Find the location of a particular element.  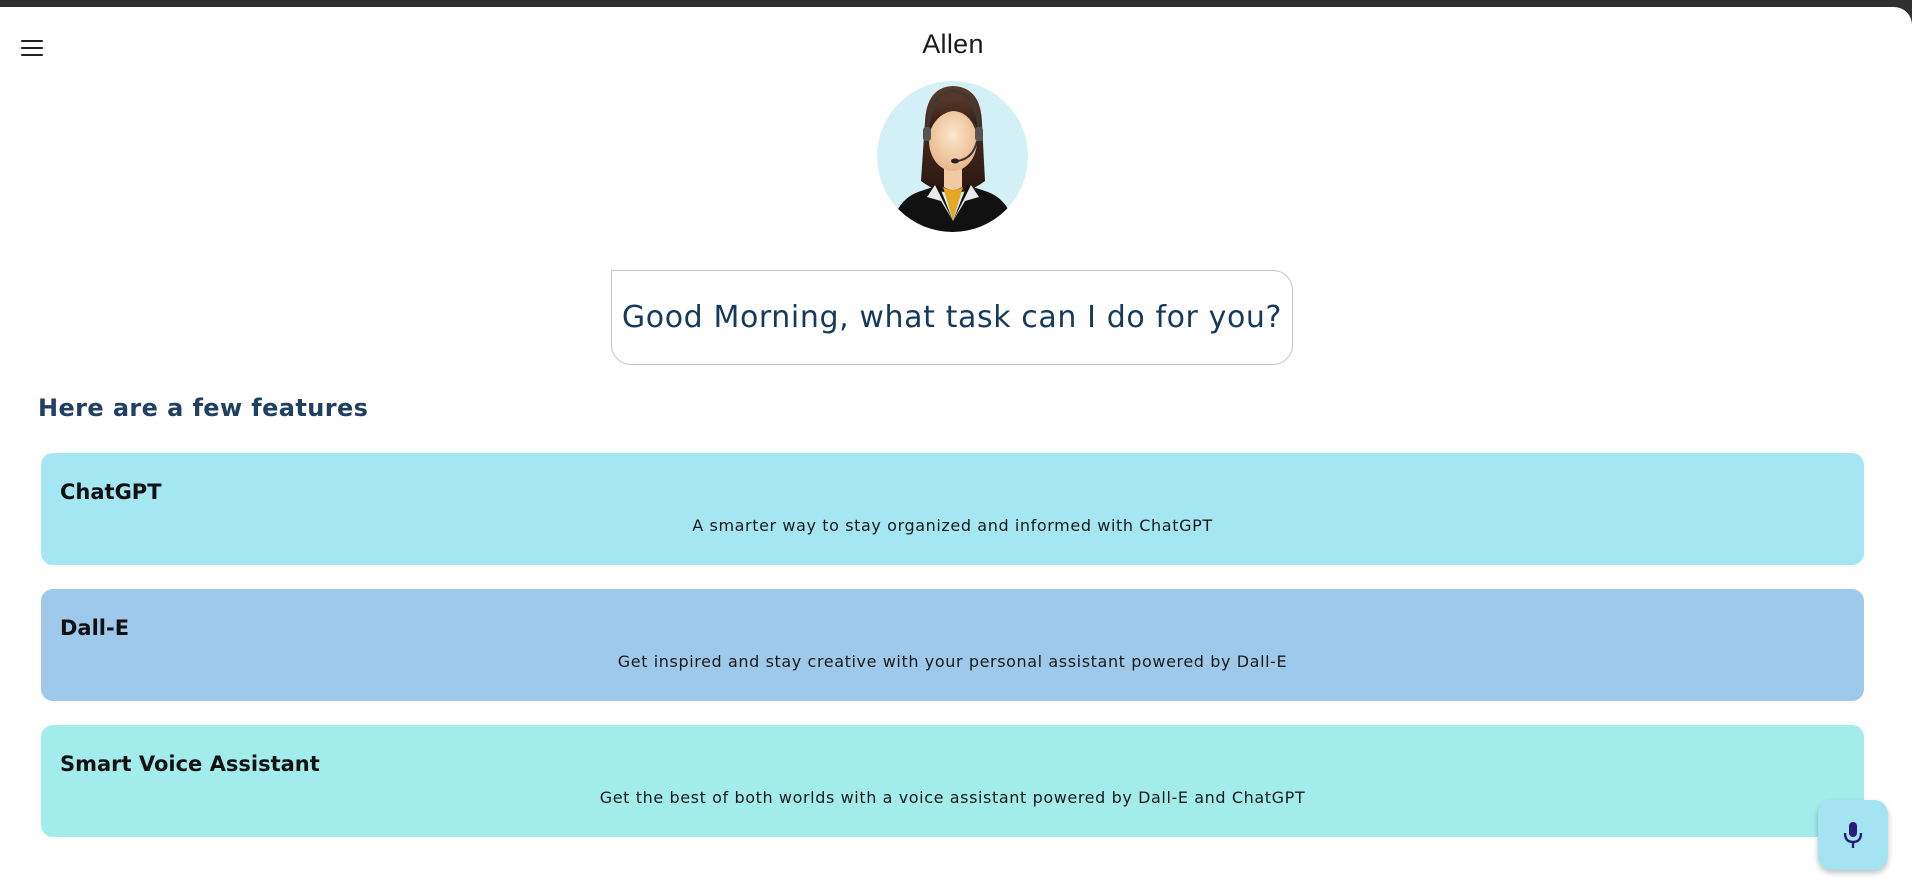

feature-card-title: ChatGPT is located at coordinates (111, 492).